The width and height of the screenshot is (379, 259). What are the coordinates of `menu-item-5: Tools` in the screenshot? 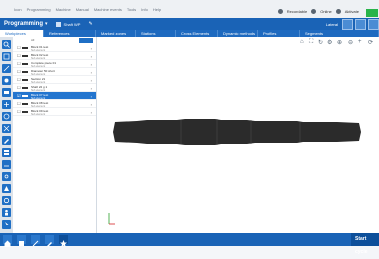 It's located at (131, 9).